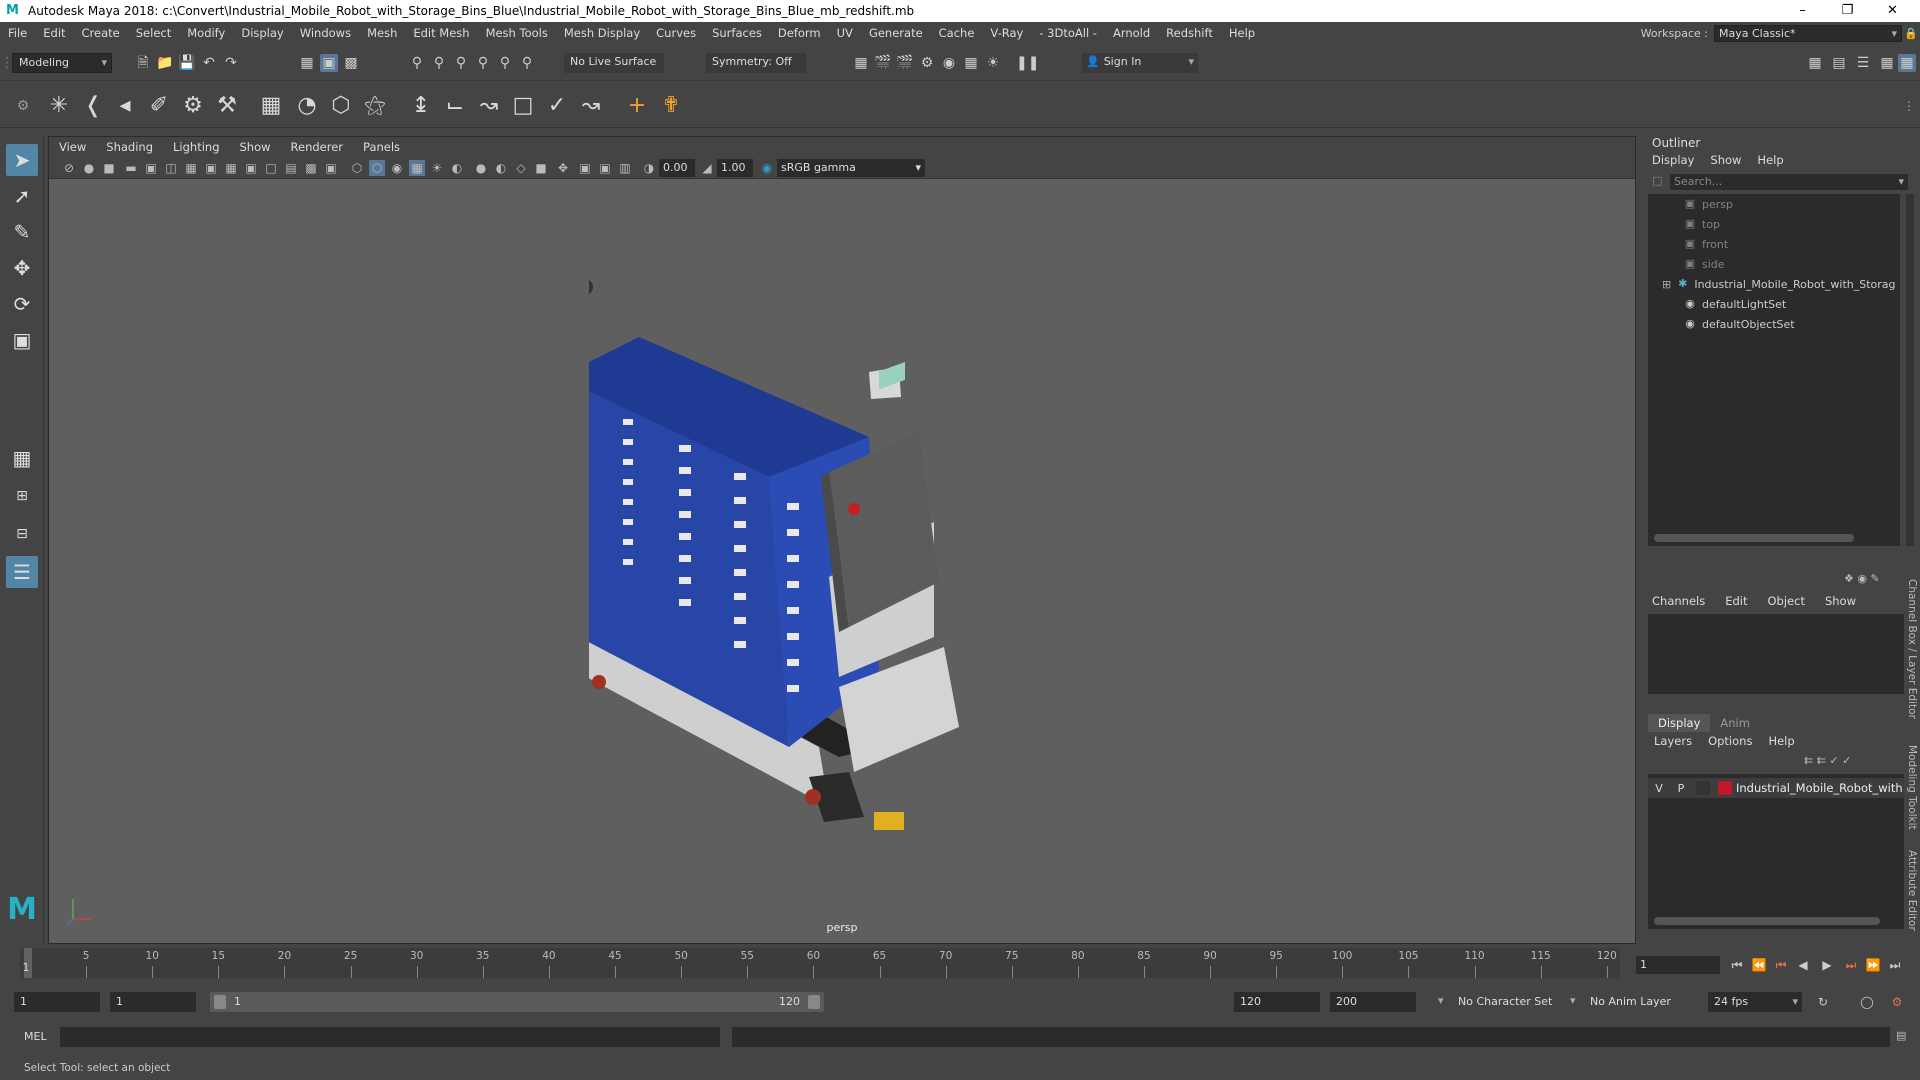  What do you see at coordinates (1681, 788) in the screenshot?
I see `layer-playback-toggle: P` at bounding box center [1681, 788].